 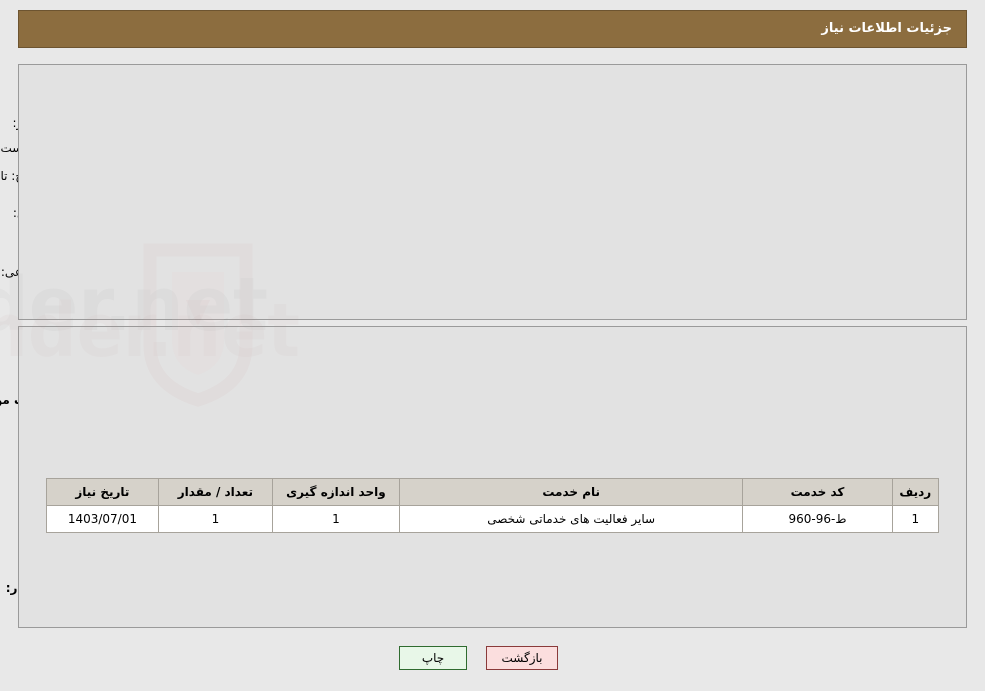 I want to click on cell-service-code: ط-96-960, so click(x=817, y=519).